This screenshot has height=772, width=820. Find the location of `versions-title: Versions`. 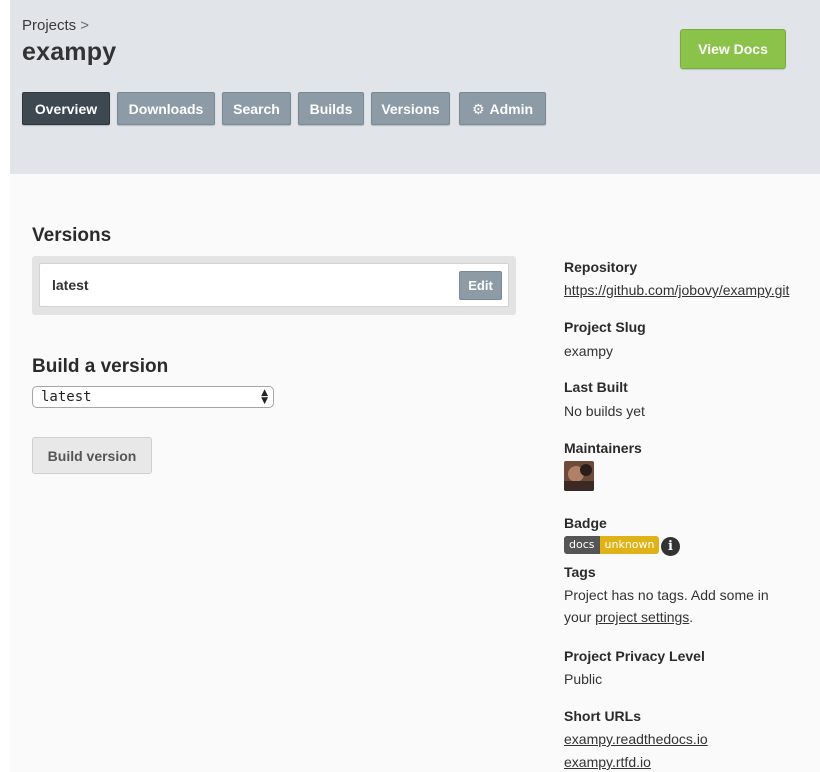

versions-title: Versions is located at coordinates (72, 235).